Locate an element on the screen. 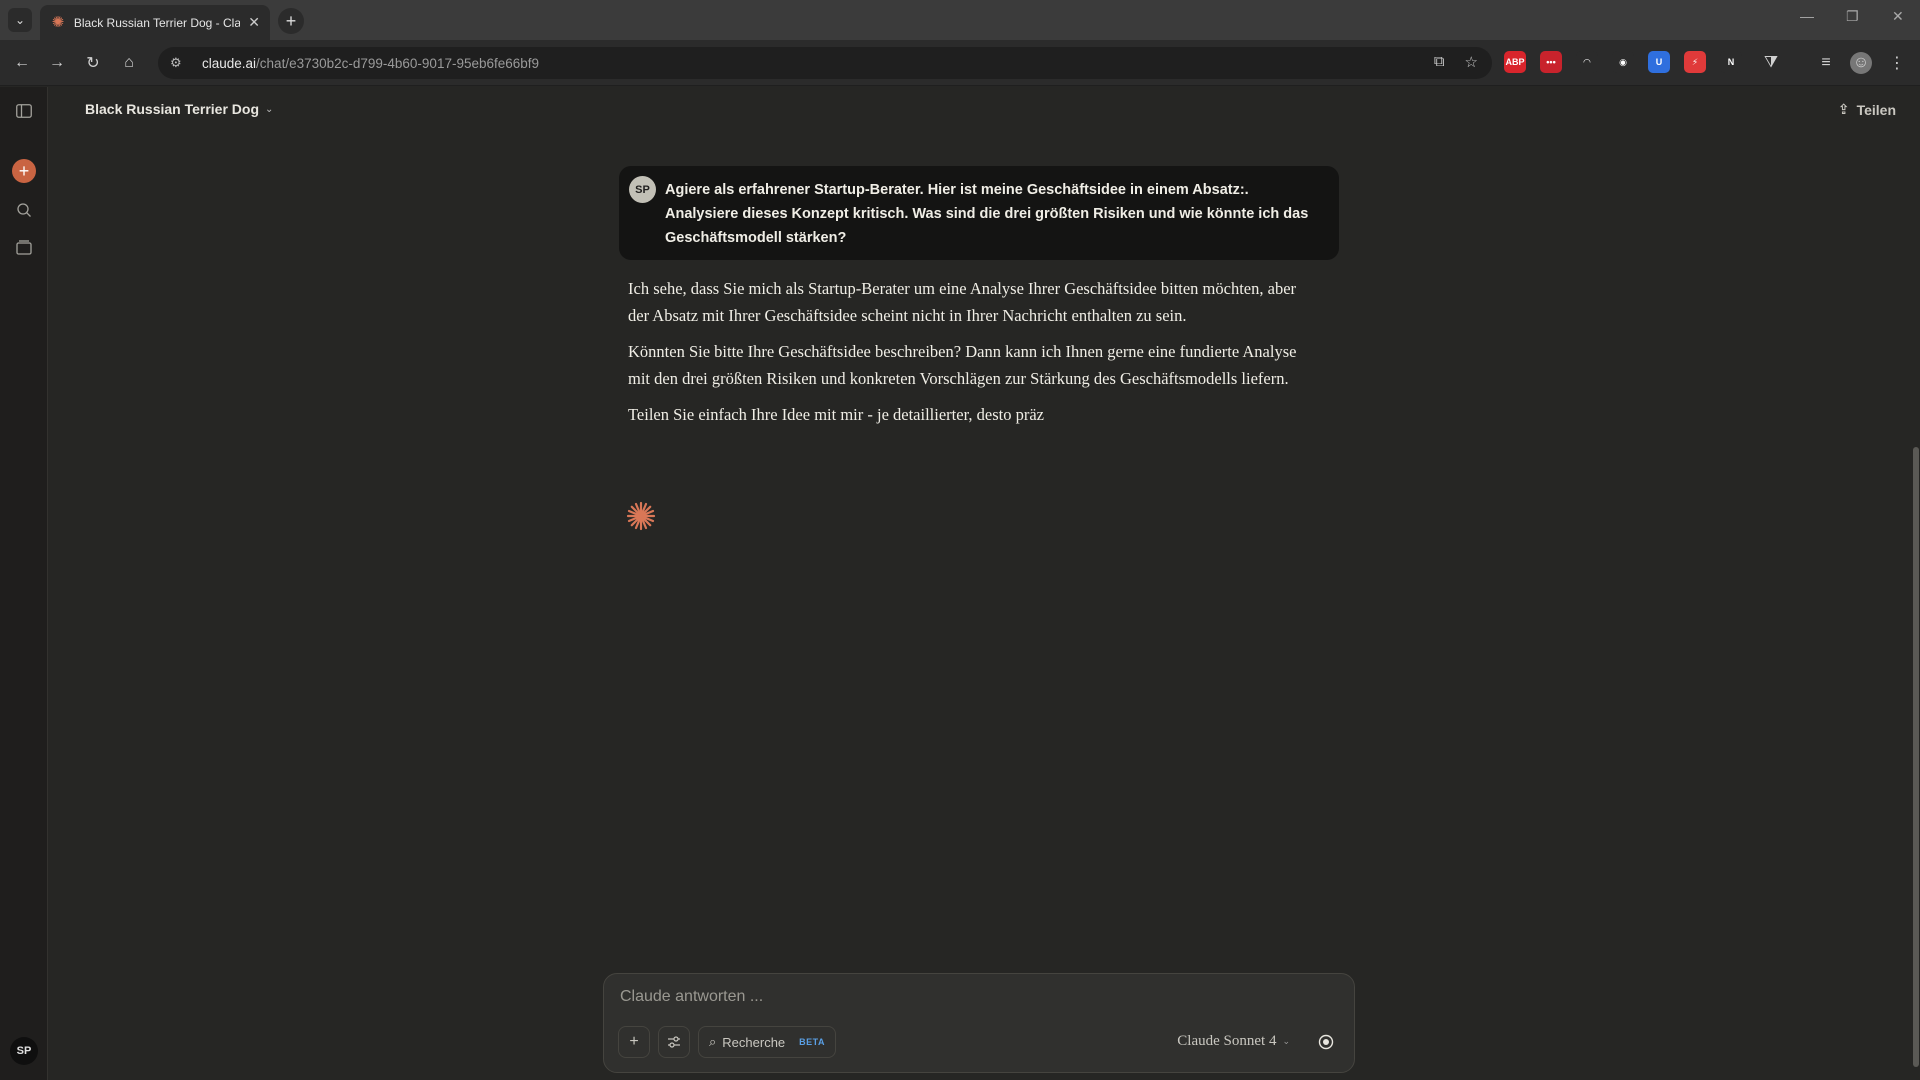 This screenshot has height=1080, width=1920. extension-icon: ⚡ is located at coordinates (1695, 62).